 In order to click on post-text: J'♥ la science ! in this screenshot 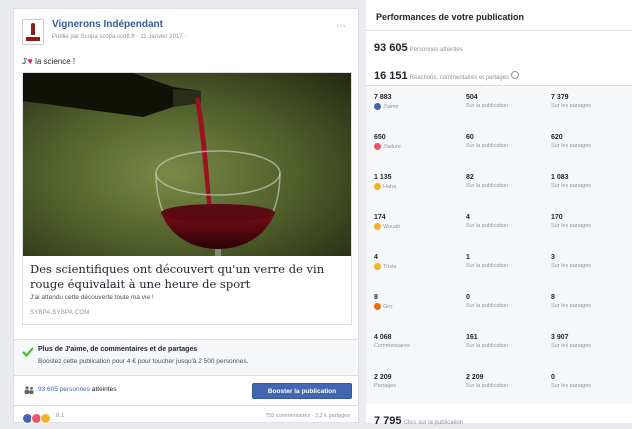, I will do `click(48, 61)`.